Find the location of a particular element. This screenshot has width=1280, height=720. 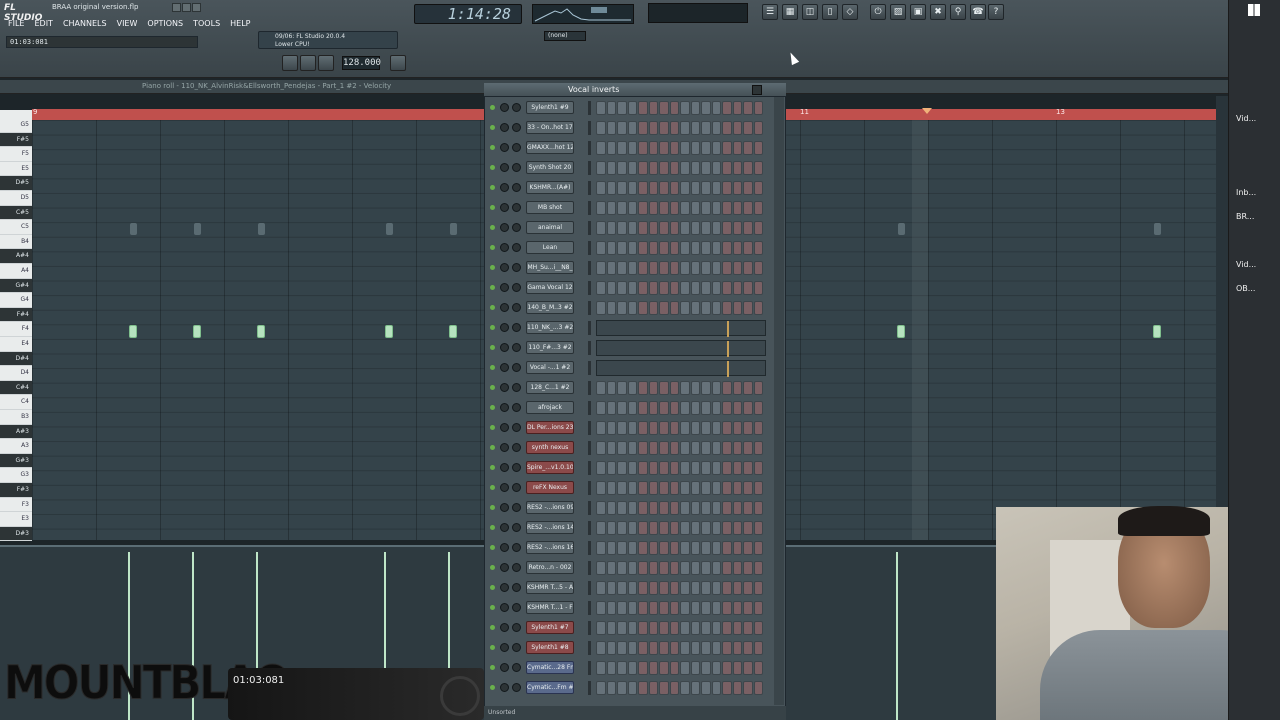

channel-row: 110_NK_...3 #2 is located at coordinates (629, 328).